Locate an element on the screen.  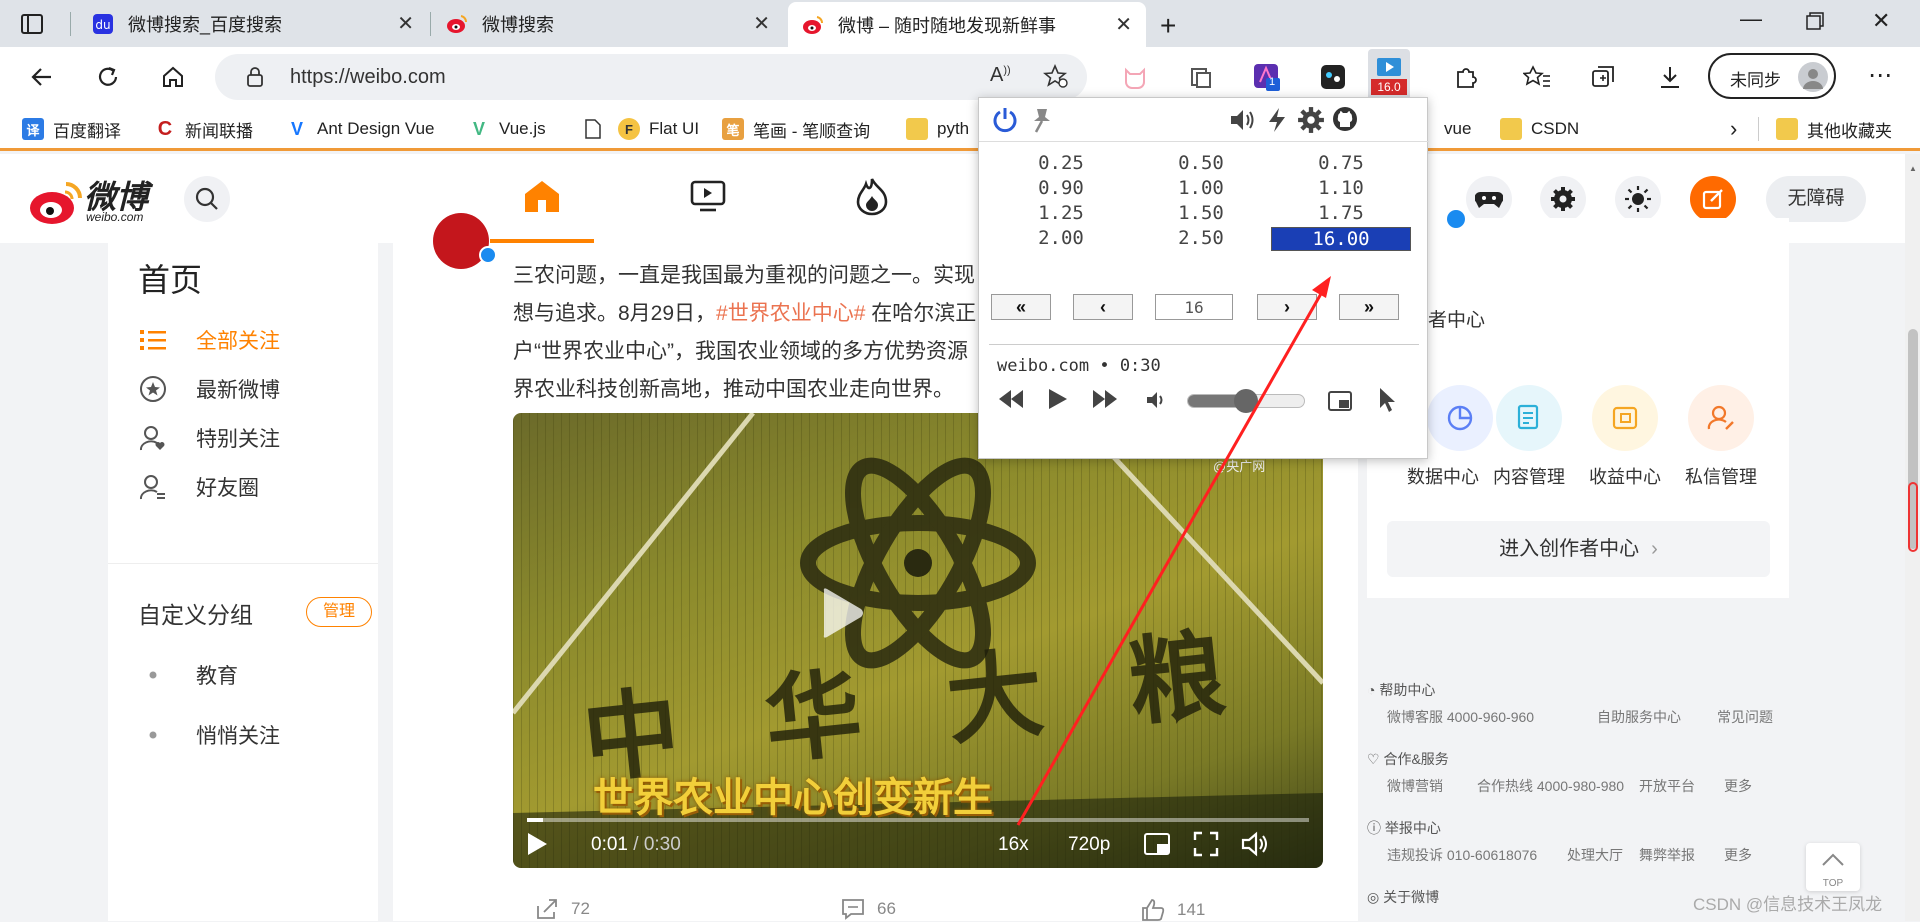
manage-button: 管理 is located at coordinates (339, 612).